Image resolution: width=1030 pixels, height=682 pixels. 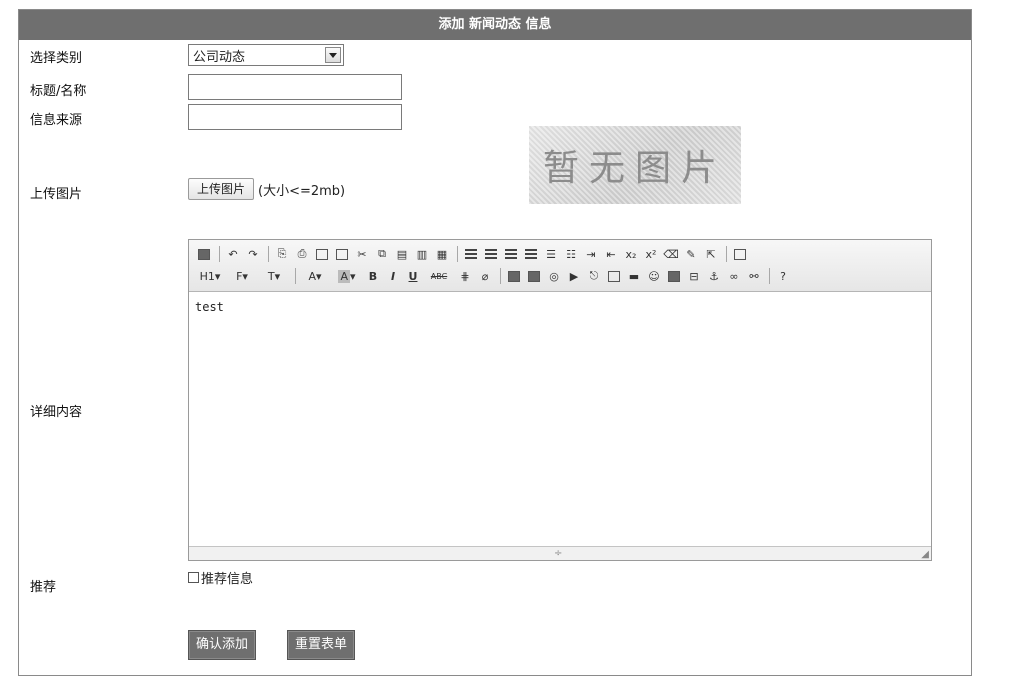 I want to click on fullscreen-icon, so click(x=740, y=254).